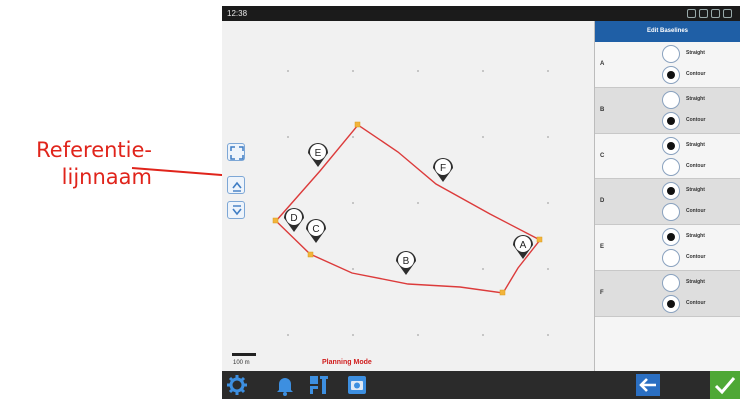 This screenshot has height=399, width=740. What do you see at coordinates (691, 13) in the screenshot?
I see `wifi-icon` at bounding box center [691, 13].